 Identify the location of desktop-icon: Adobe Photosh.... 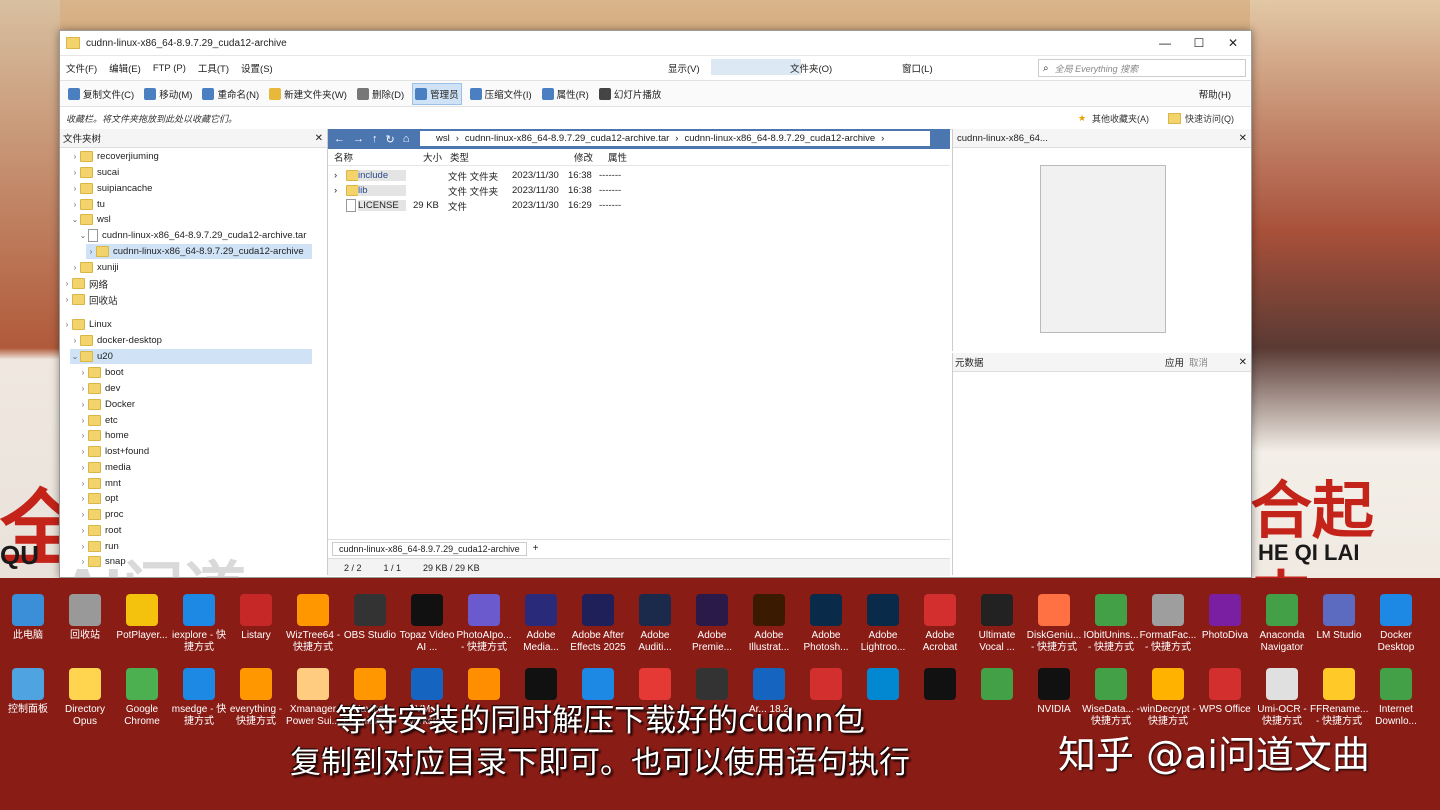
(826, 624).